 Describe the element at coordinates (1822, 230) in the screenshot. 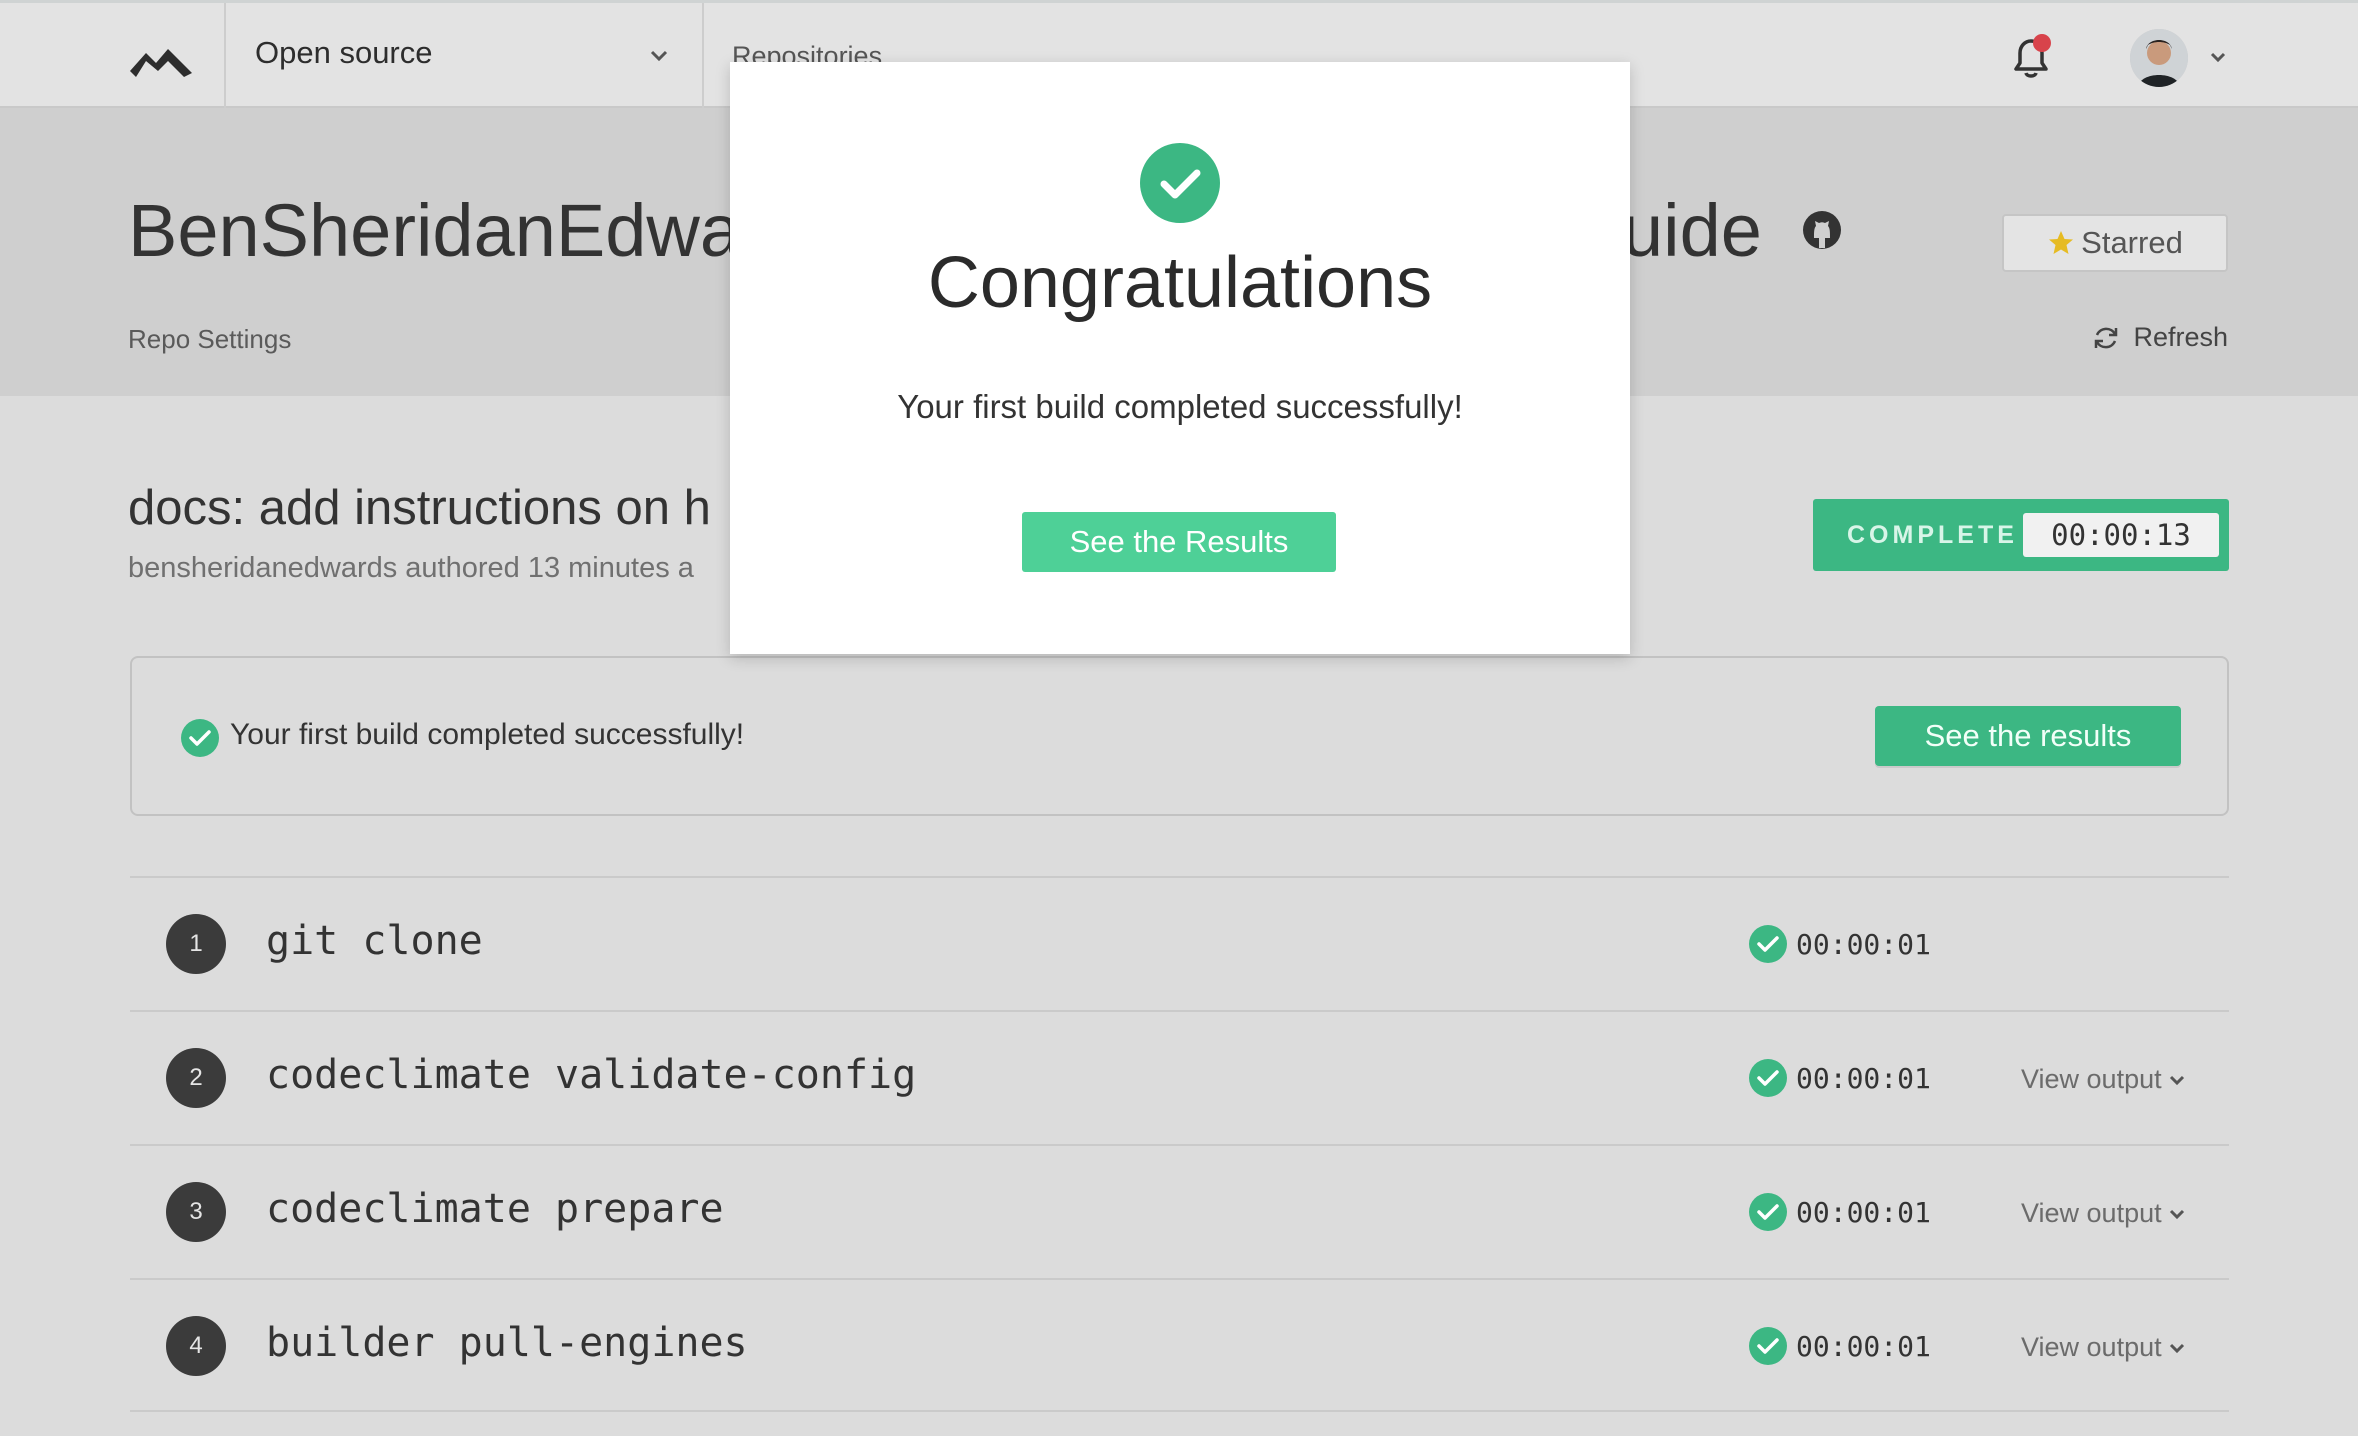

I see `github-icon` at that location.